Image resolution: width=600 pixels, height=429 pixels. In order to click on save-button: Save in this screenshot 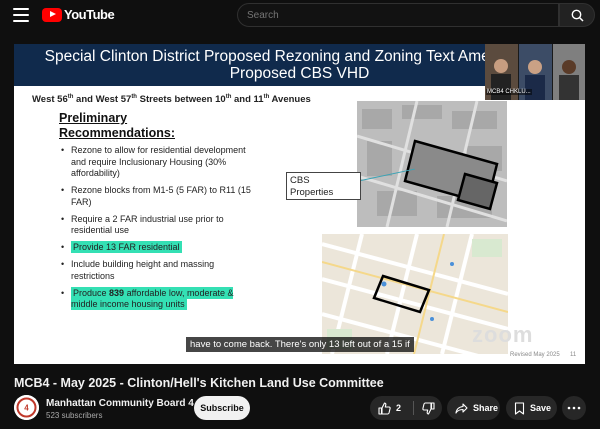, I will do `click(531, 408)`.